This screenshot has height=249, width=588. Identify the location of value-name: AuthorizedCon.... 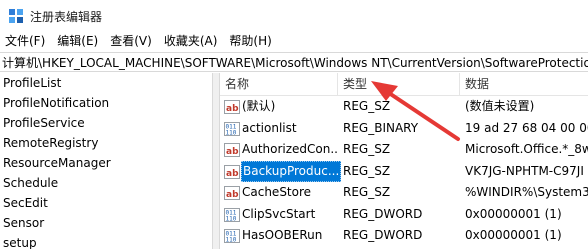
(290, 149).